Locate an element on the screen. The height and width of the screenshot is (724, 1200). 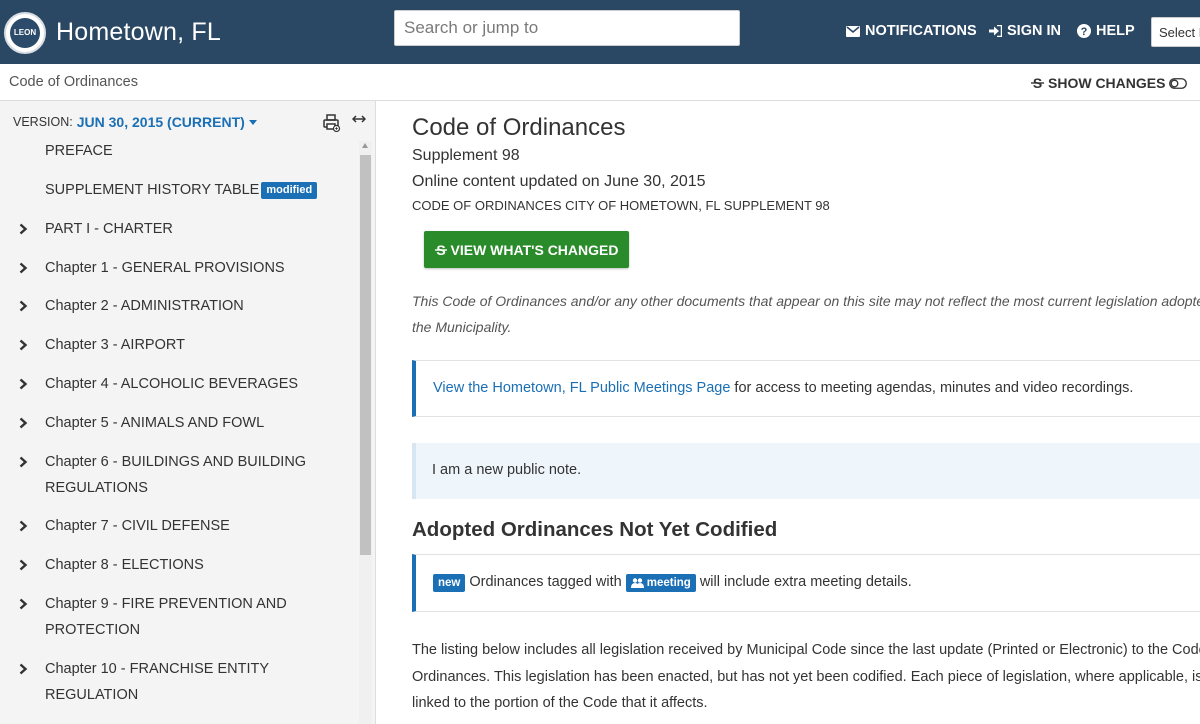
sign-in-link: SIGN IN is located at coordinates (1025, 31).